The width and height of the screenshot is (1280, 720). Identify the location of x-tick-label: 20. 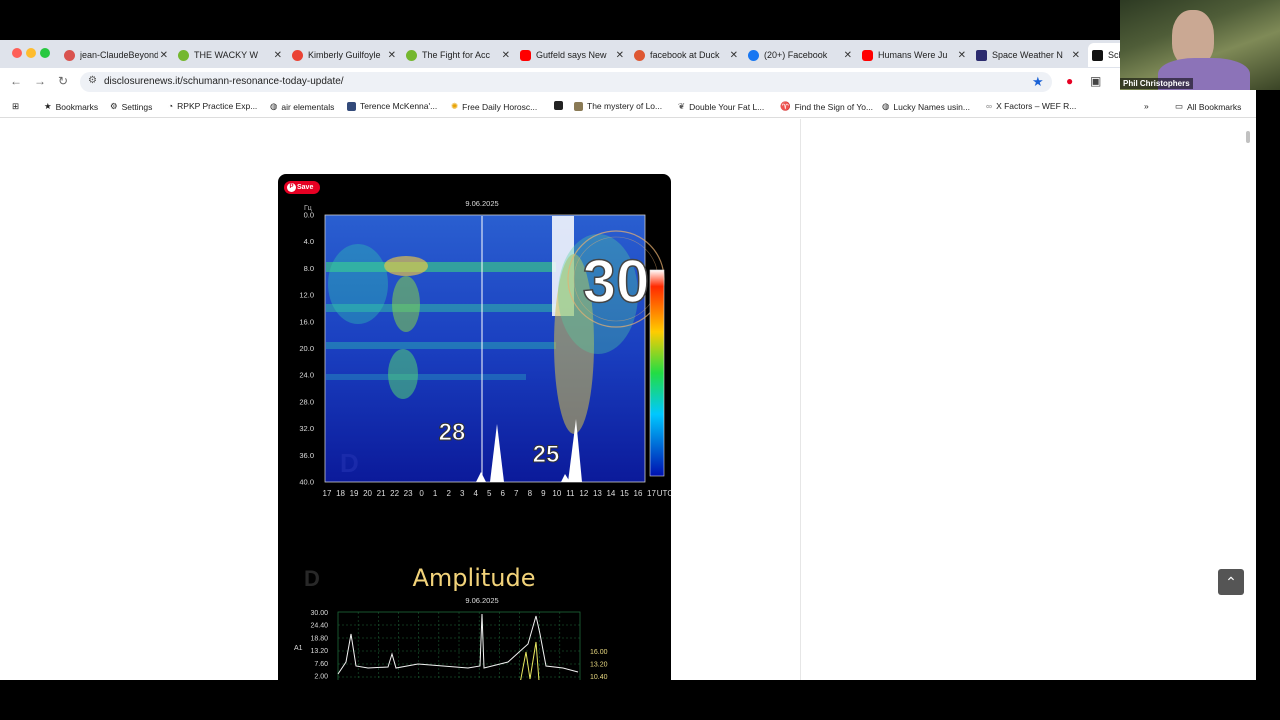
(367, 493).